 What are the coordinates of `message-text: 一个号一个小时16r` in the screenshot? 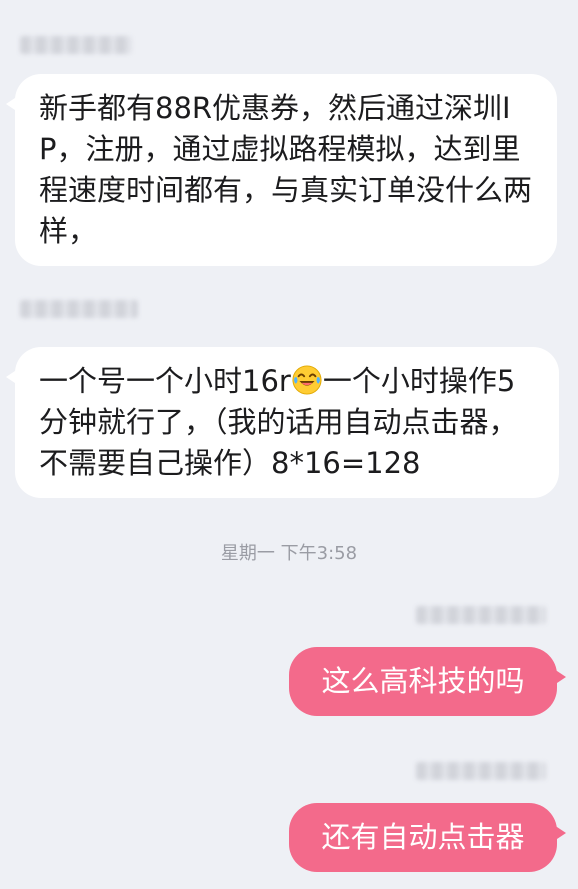 It's located at (165, 381).